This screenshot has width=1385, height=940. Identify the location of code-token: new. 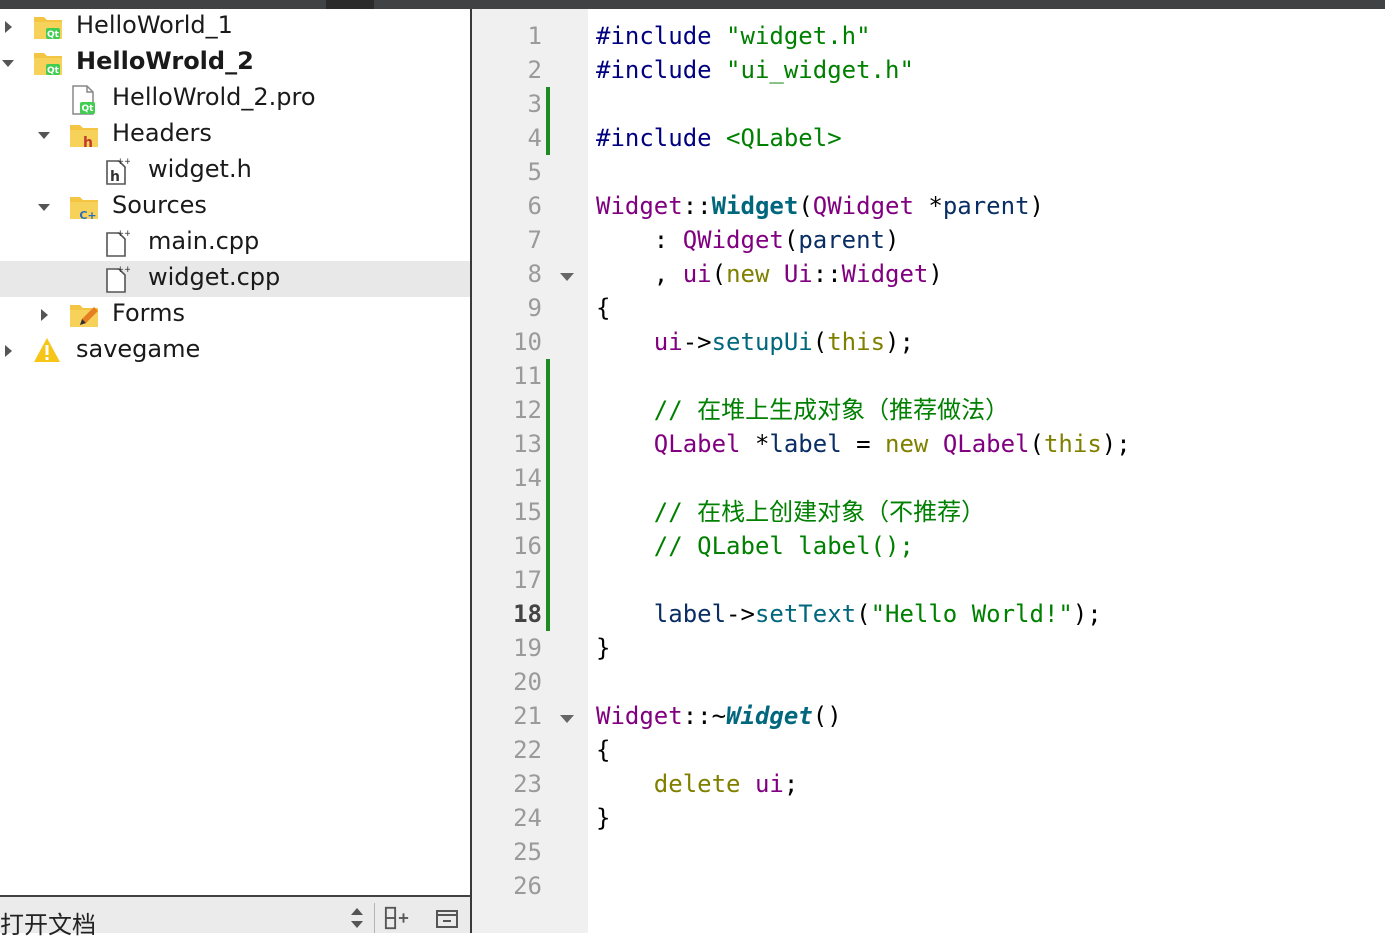
(914, 444).